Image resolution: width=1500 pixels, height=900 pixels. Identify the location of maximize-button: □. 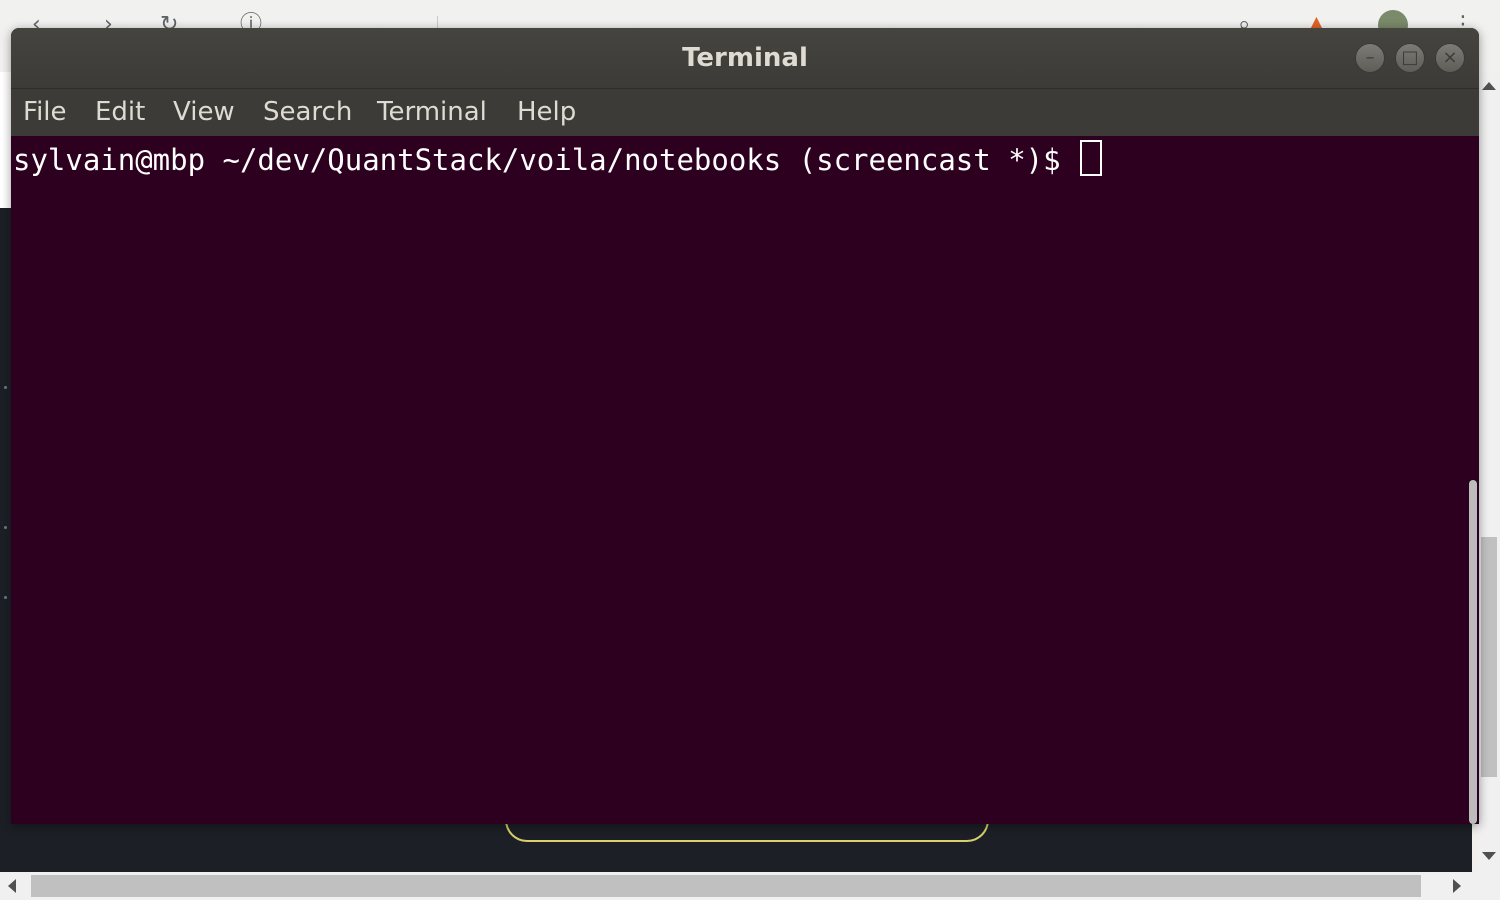
(1410, 58).